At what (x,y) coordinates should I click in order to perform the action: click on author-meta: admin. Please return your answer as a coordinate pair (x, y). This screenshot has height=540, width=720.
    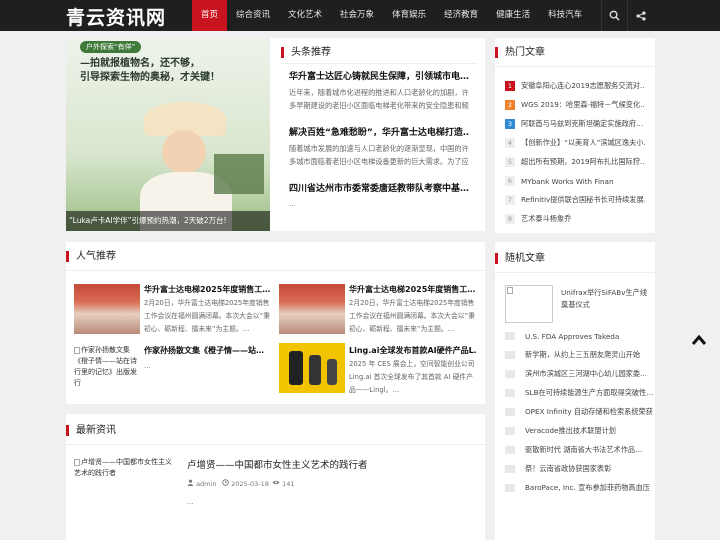
    Looking at the image, I should click on (201, 483).